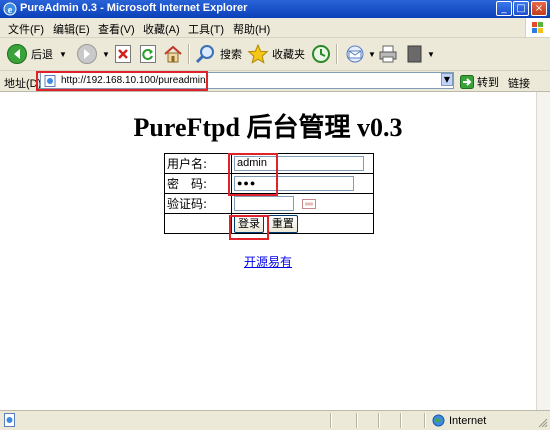 The height and width of the screenshot is (430, 550). What do you see at coordinates (135, 80) in the screenshot?
I see `address-url: http://192.168.10.100/pureadmin/` at bounding box center [135, 80].